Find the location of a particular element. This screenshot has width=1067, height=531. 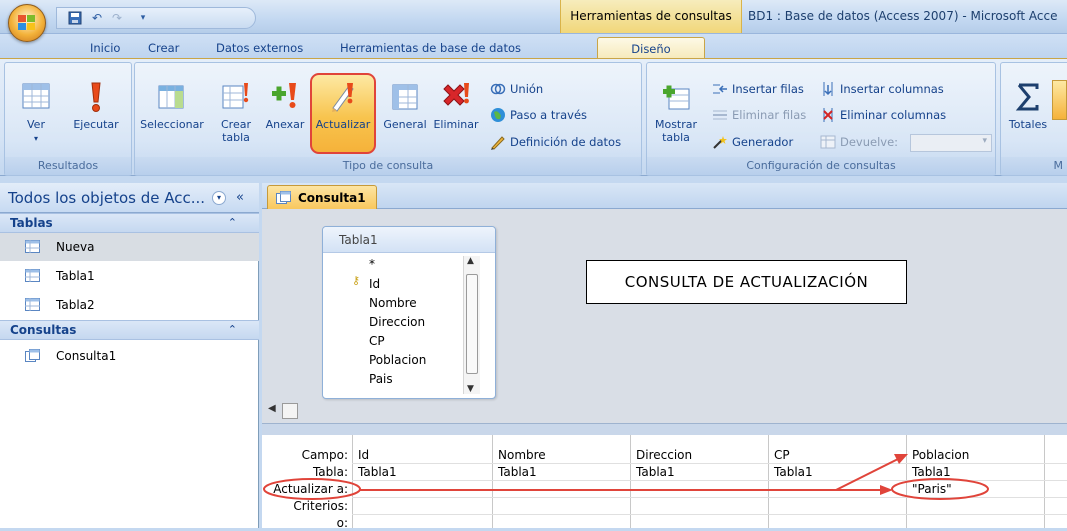

office-logo-icon is located at coordinates (26, 22).